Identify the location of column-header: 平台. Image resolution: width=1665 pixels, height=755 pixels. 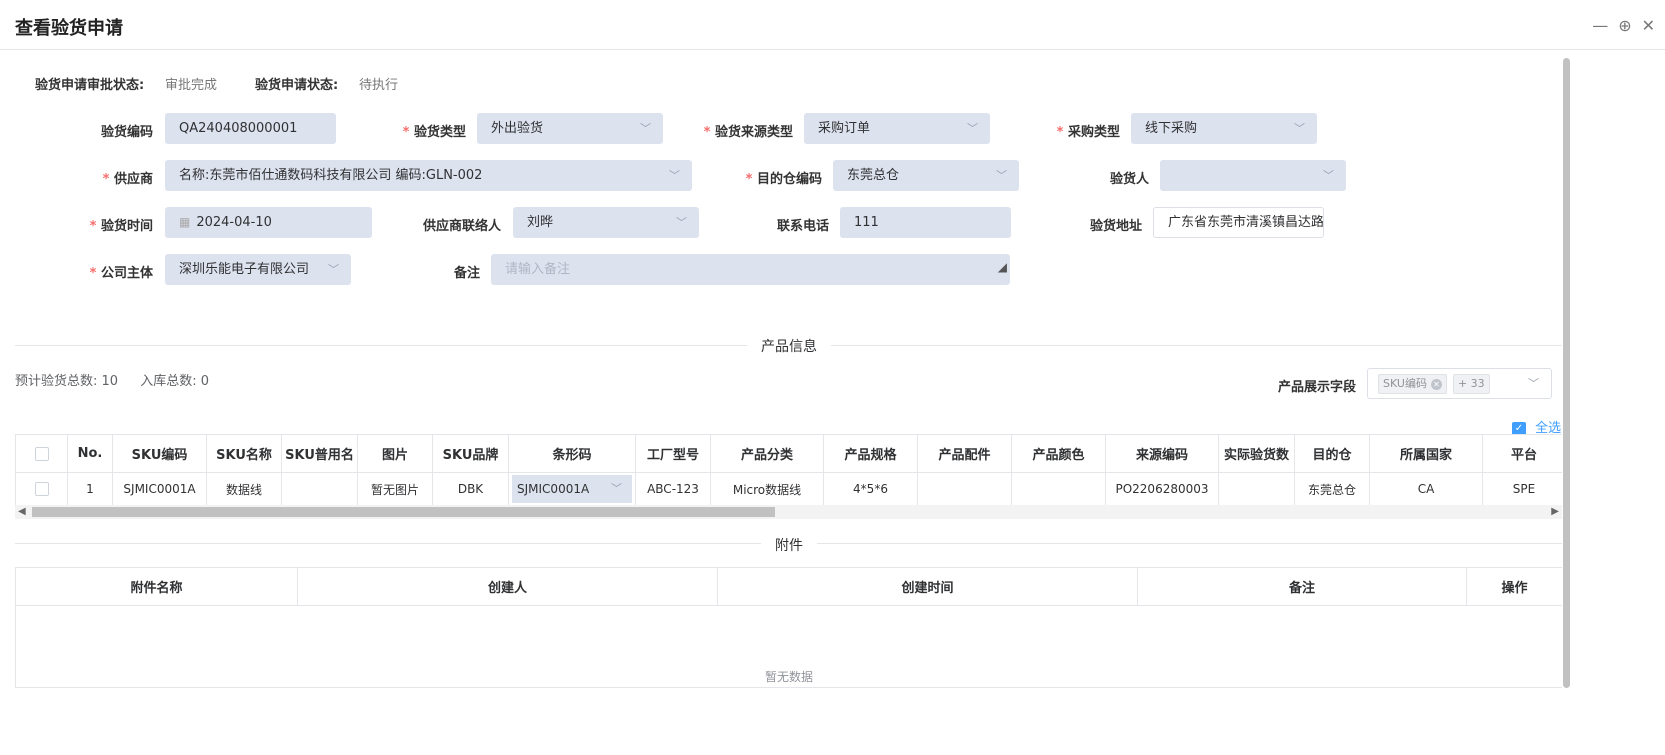
(1522, 453).